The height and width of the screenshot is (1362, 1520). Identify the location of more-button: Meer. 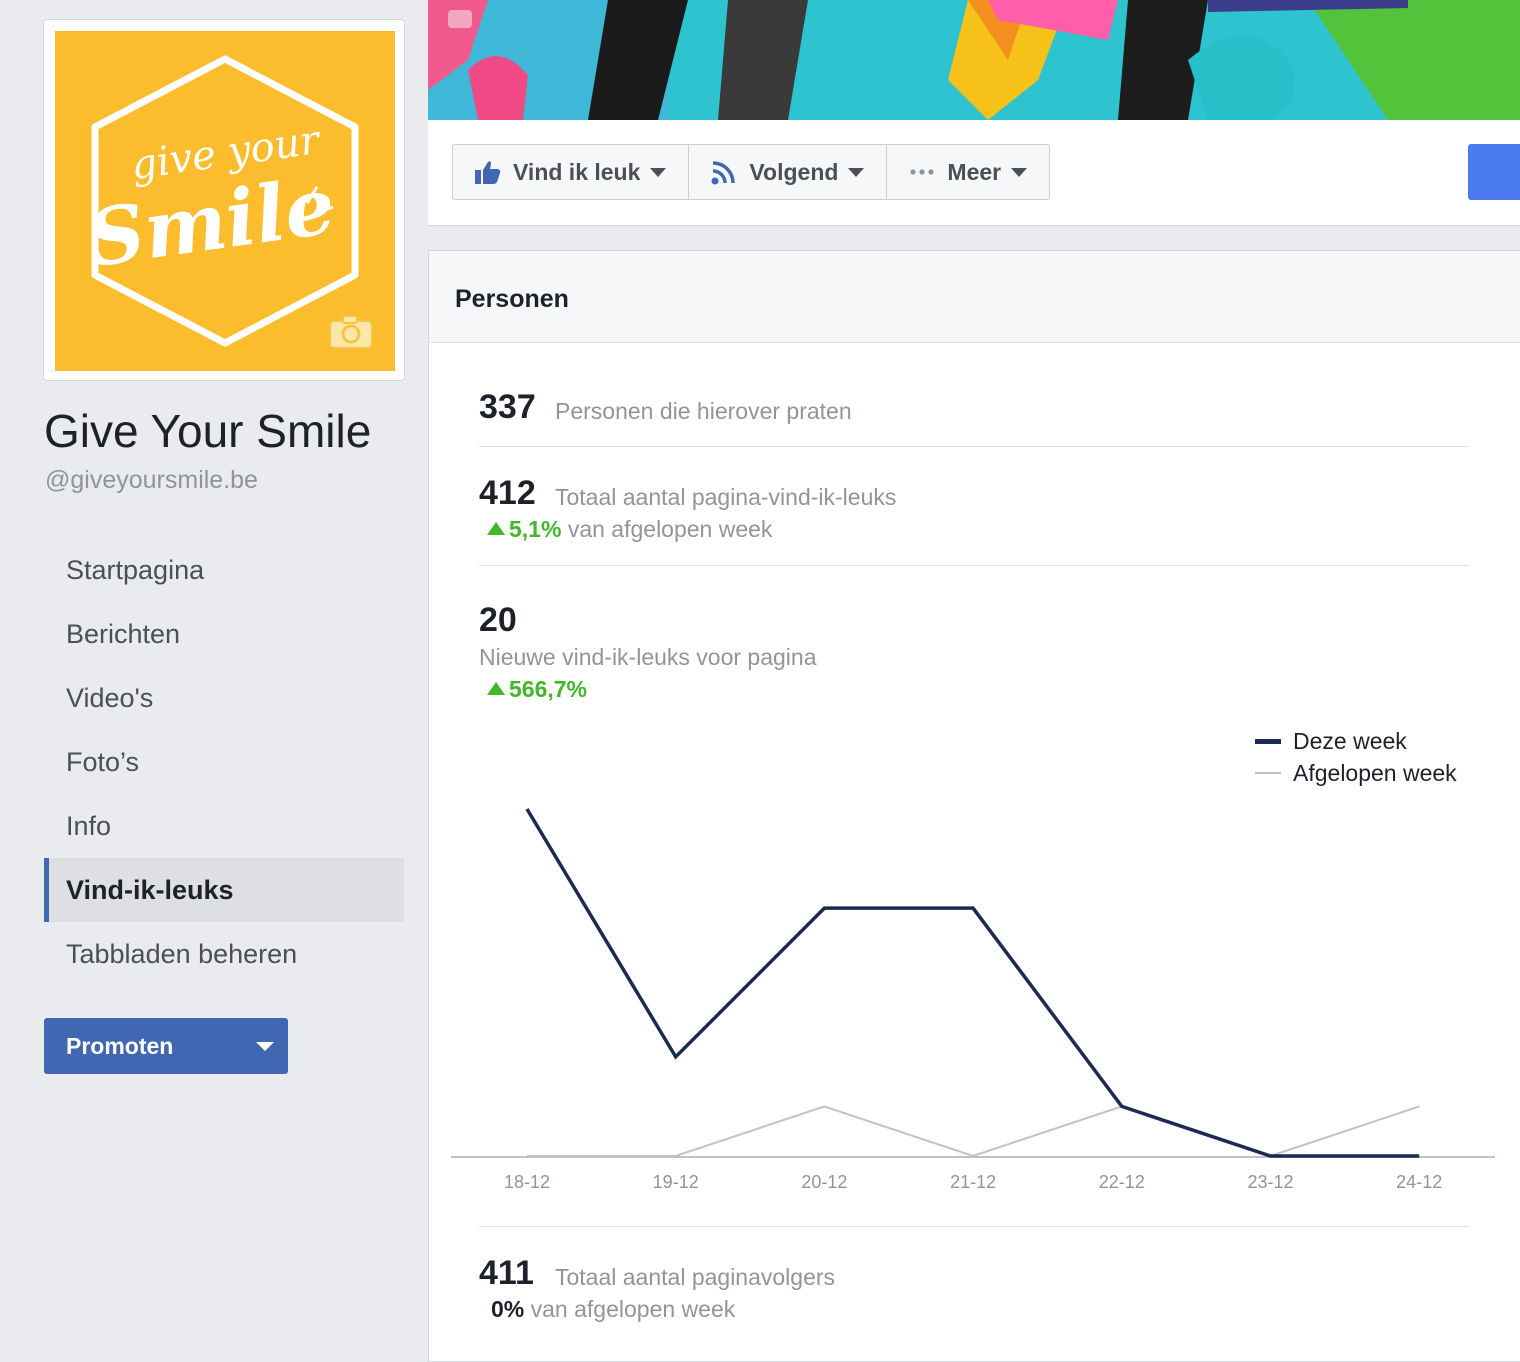
(968, 172).